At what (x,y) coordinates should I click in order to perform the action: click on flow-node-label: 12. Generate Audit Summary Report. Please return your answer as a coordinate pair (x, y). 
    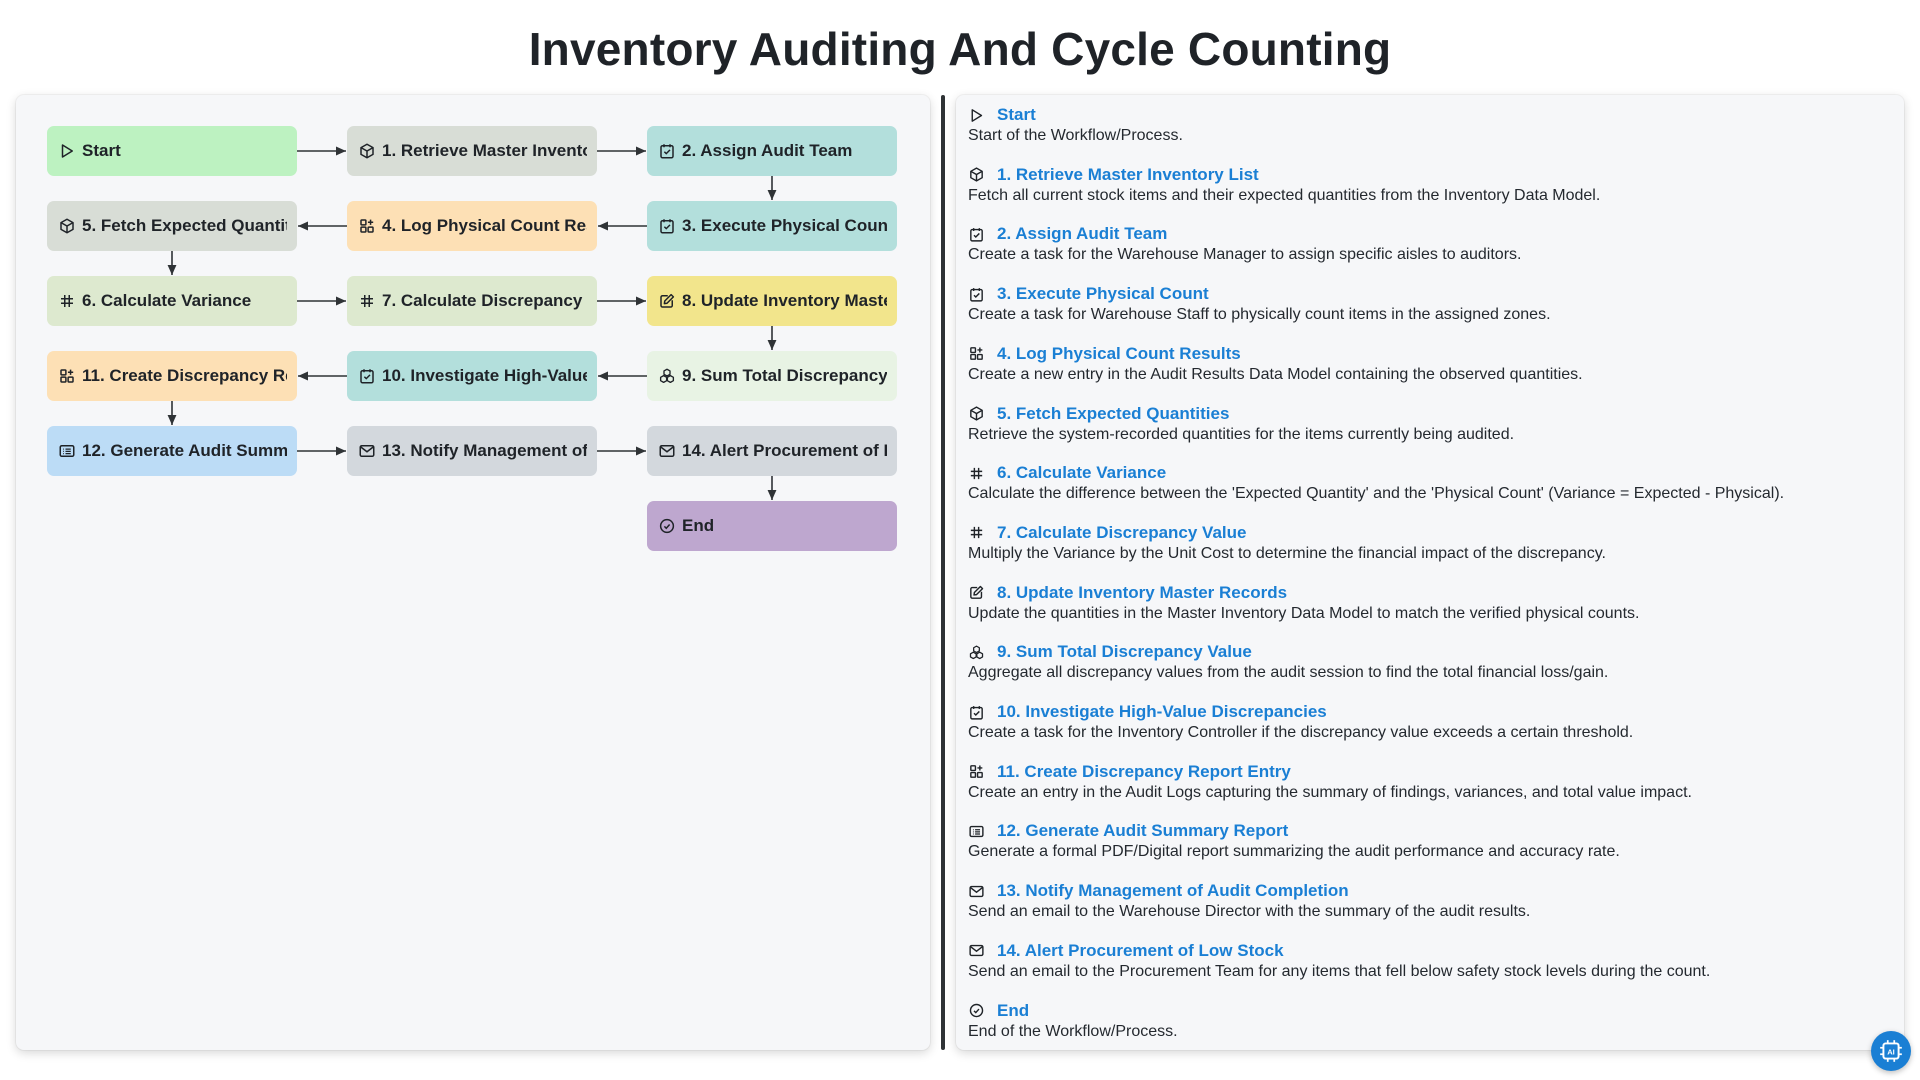
    Looking at the image, I should click on (184, 450).